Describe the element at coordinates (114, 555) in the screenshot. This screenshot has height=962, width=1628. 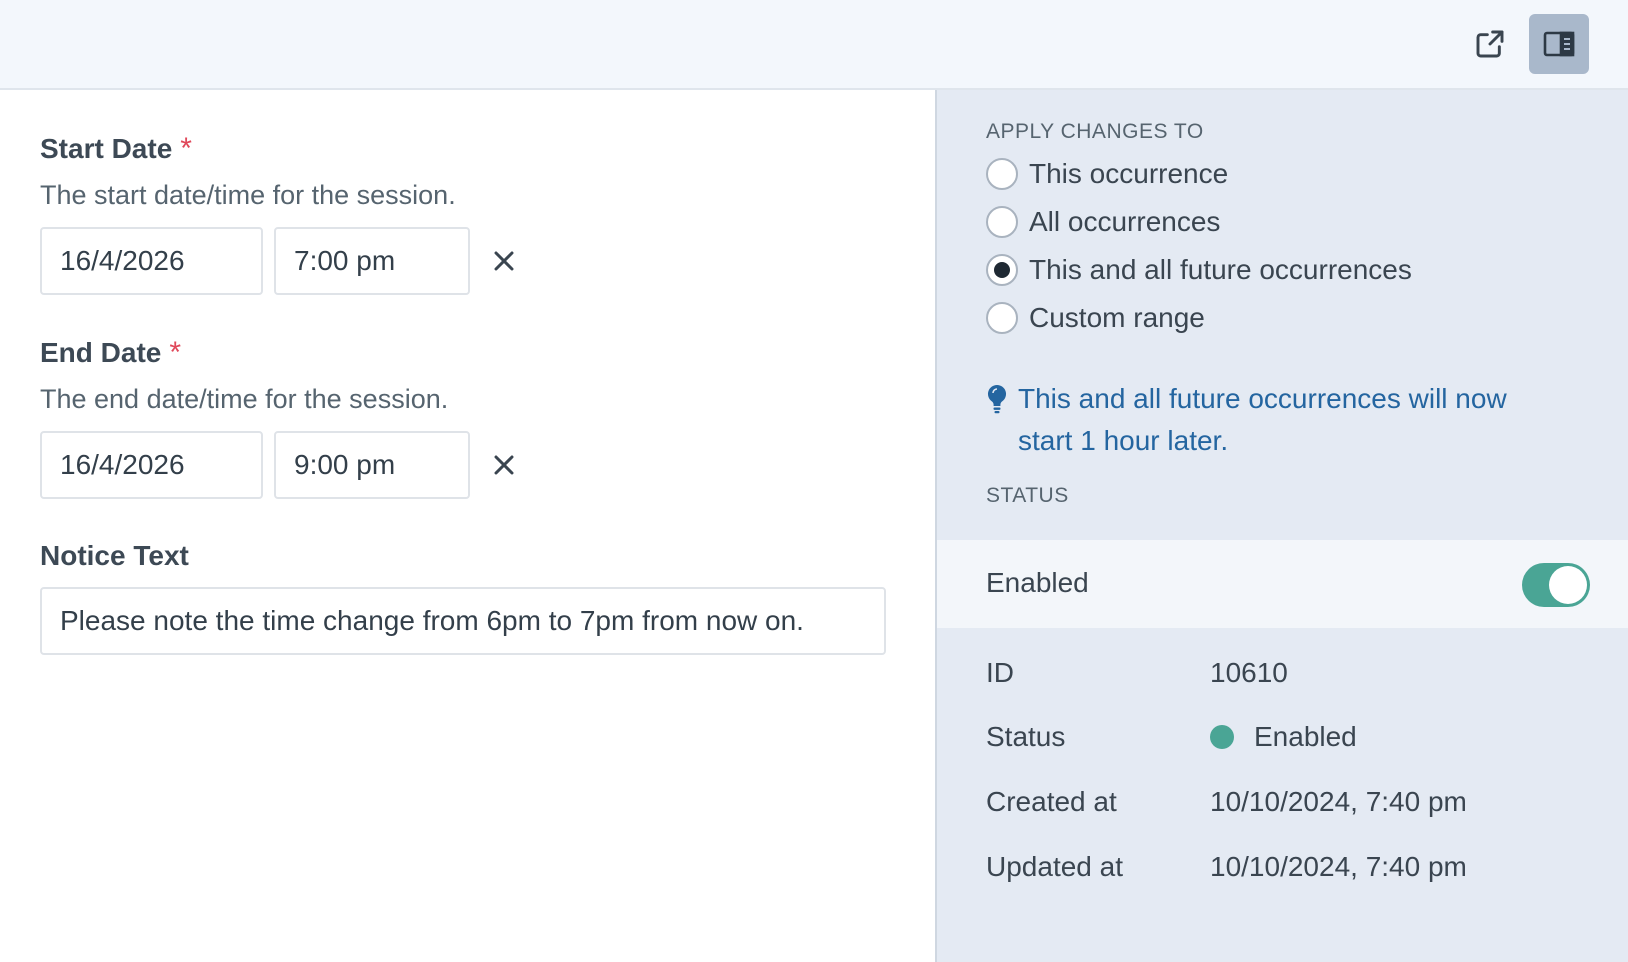
I see `notice-text-label: Notice Text` at that location.